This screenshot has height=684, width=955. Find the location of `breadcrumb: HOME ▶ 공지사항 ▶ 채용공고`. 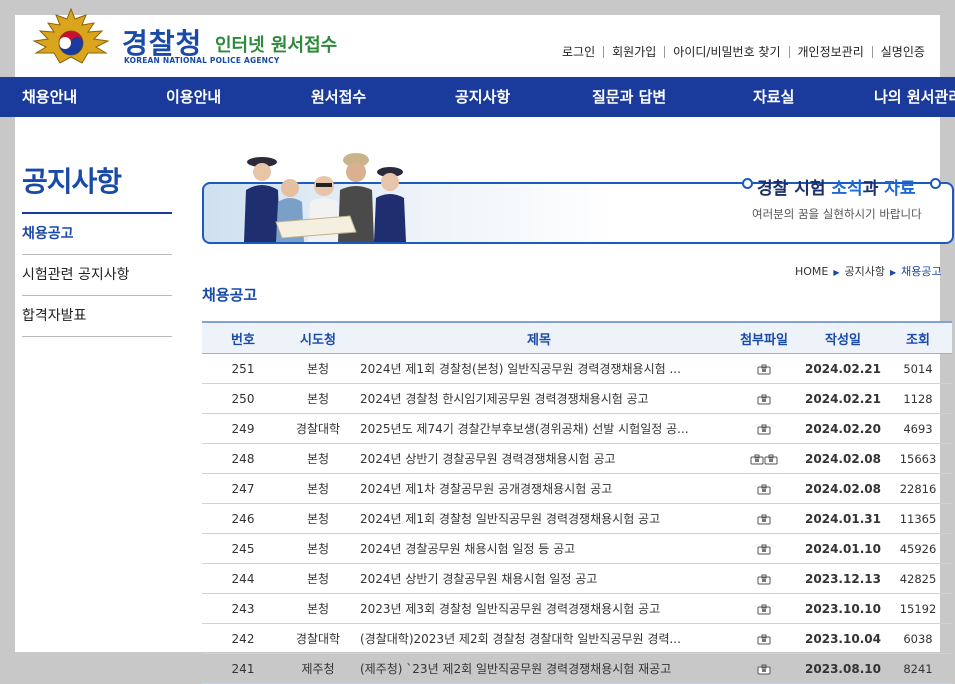

breadcrumb: HOME ▶ 공지사항 ▶ 채용공고 is located at coordinates (868, 271).